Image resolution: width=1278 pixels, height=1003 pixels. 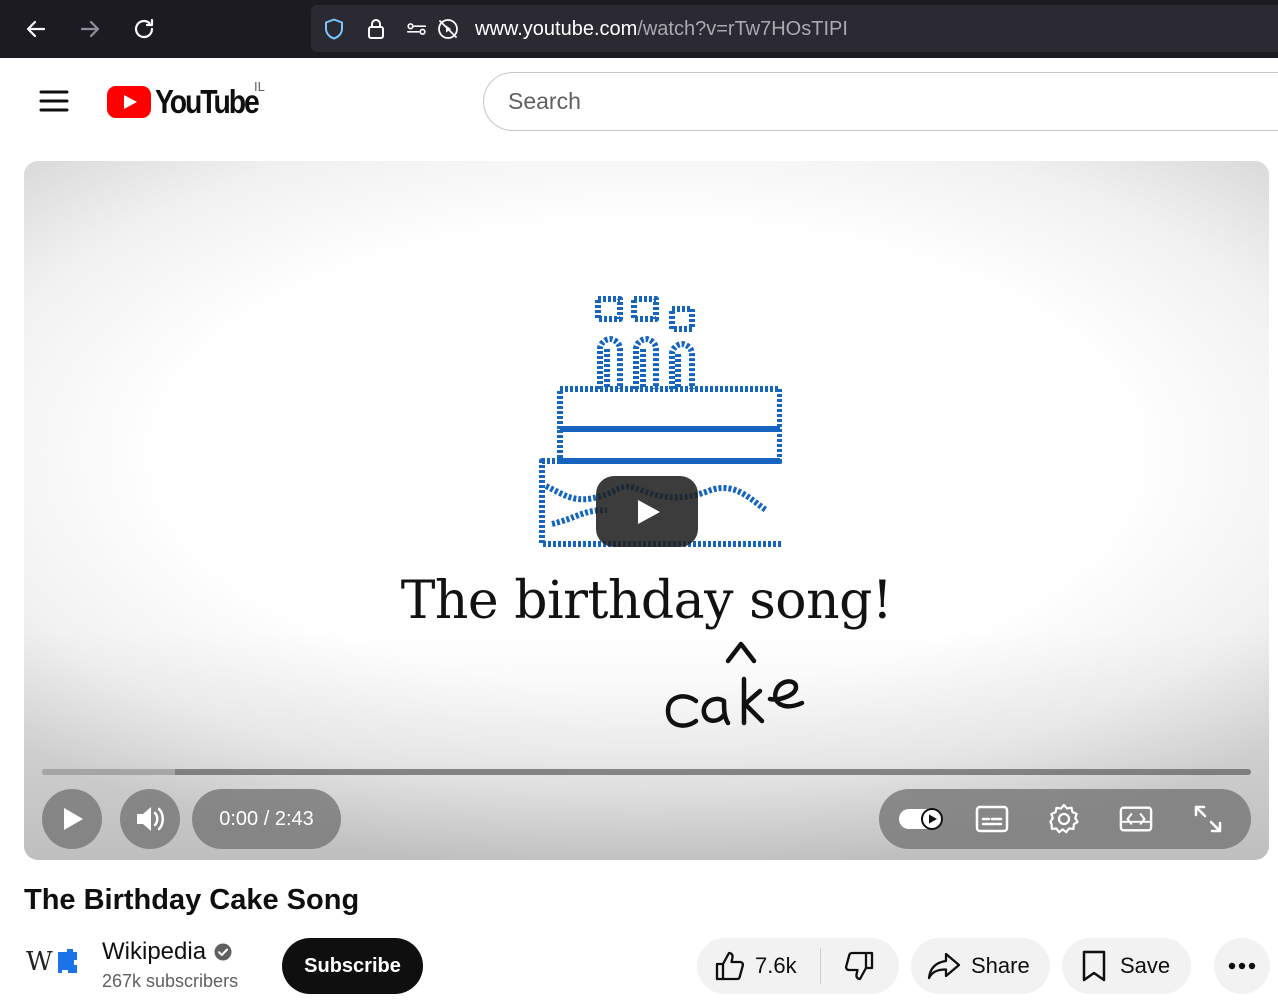 What do you see at coordinates (334, 29) in the screenshot?
I see `shield-icon` at bounding box center [334, 29].